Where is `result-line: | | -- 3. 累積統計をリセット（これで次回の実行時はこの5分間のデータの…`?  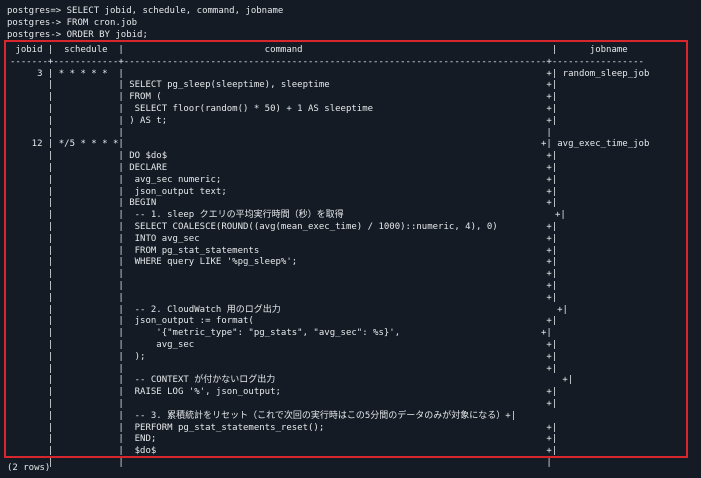 result-line: | | -- 3. 累積統計をリセット（これで次回の実行時はこの5分間のデータの… is located at coordinates (263, 415).